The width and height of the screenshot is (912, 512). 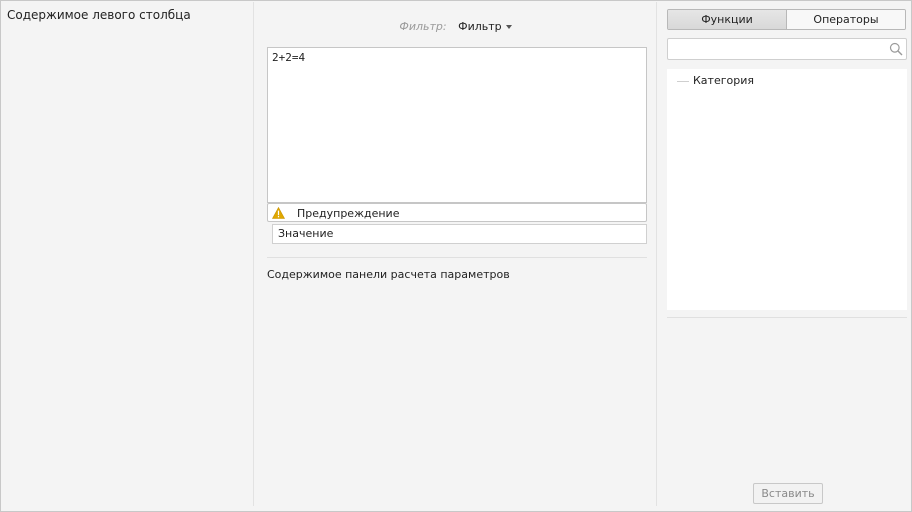 What do you see at coordinates (480, 26) in the screenshot?
I see `filter-dropdown-value: Фильтр` at bounding box center [480, 26].